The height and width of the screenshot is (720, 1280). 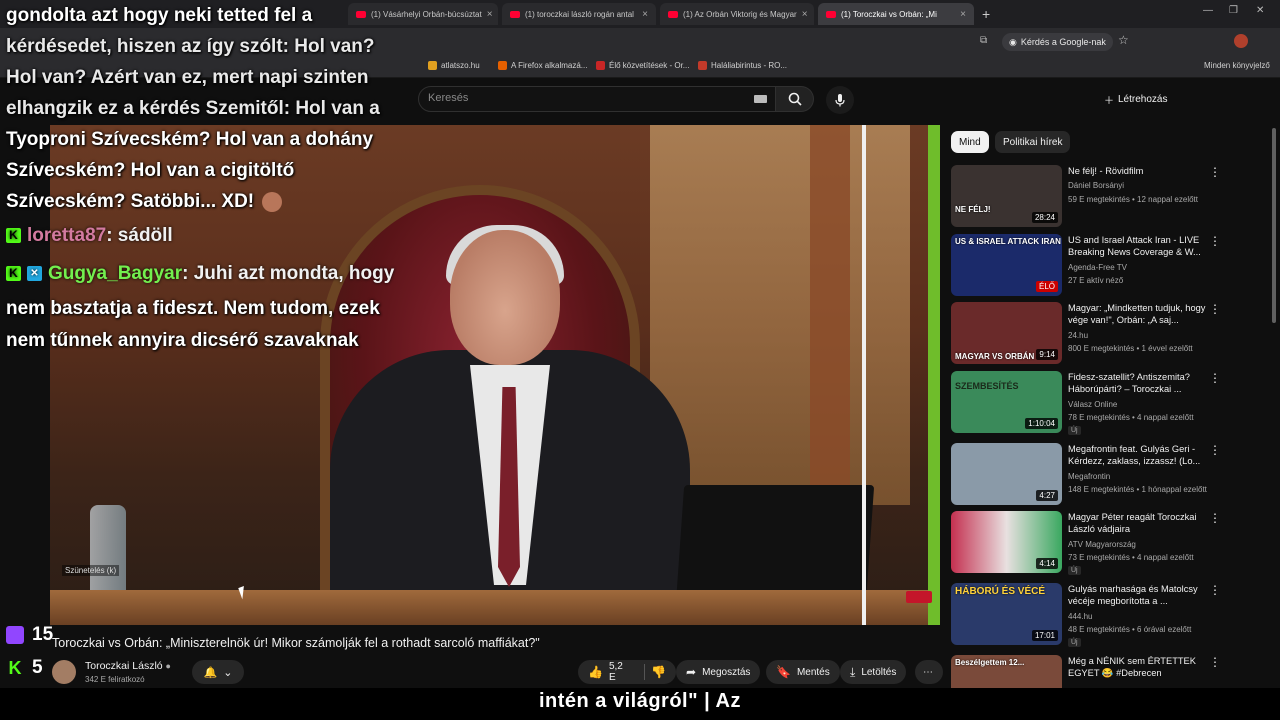 What do you see at coordinates (970, 142) in the screenshot?
I see `chip-all: Mind` at bounding box center [970, 142].